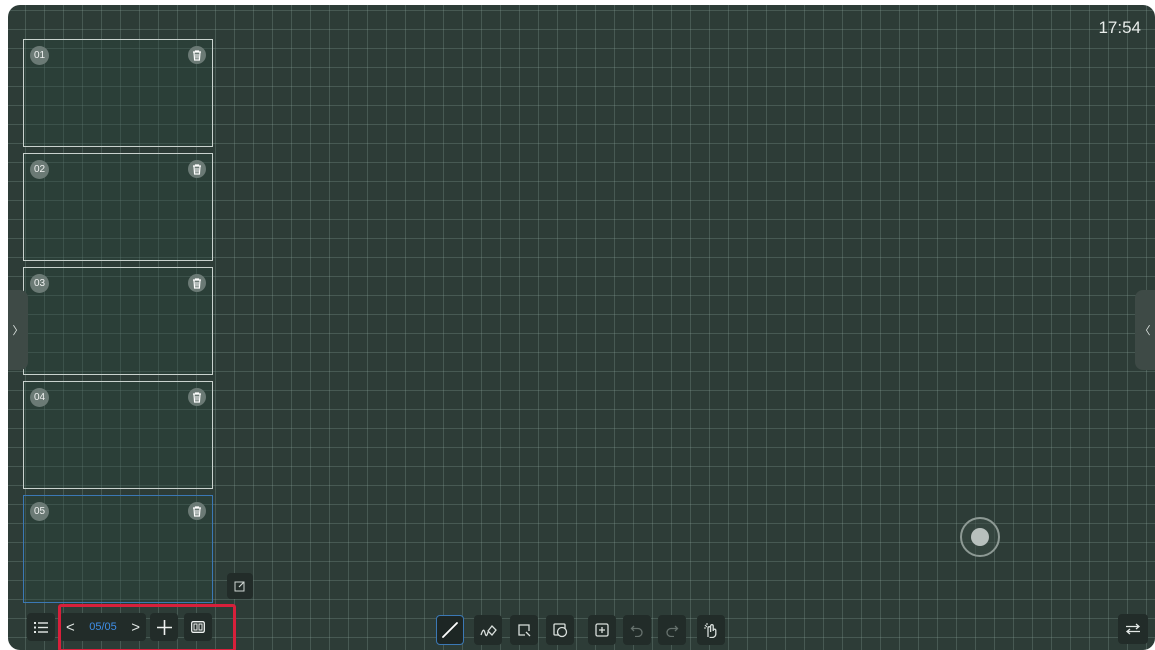 Image resolution: width=1155 pixels, height=650 pixels. I want to click on list-icon, so click(41, 627).